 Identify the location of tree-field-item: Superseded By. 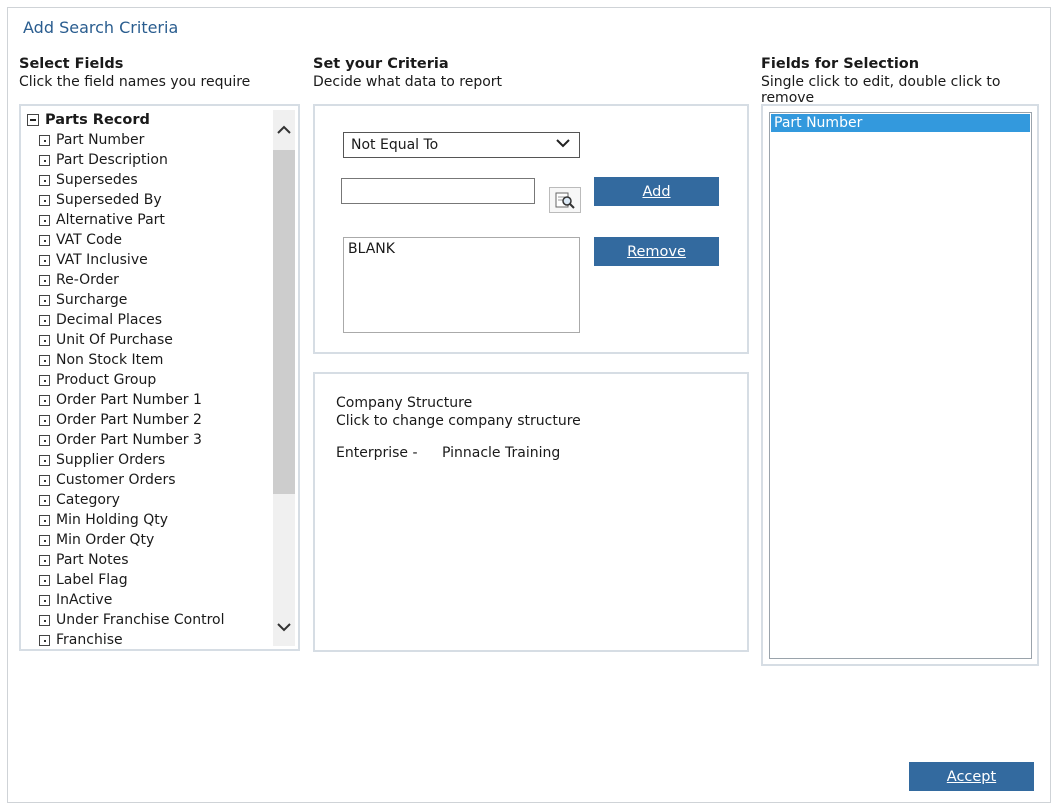
(151, 200).